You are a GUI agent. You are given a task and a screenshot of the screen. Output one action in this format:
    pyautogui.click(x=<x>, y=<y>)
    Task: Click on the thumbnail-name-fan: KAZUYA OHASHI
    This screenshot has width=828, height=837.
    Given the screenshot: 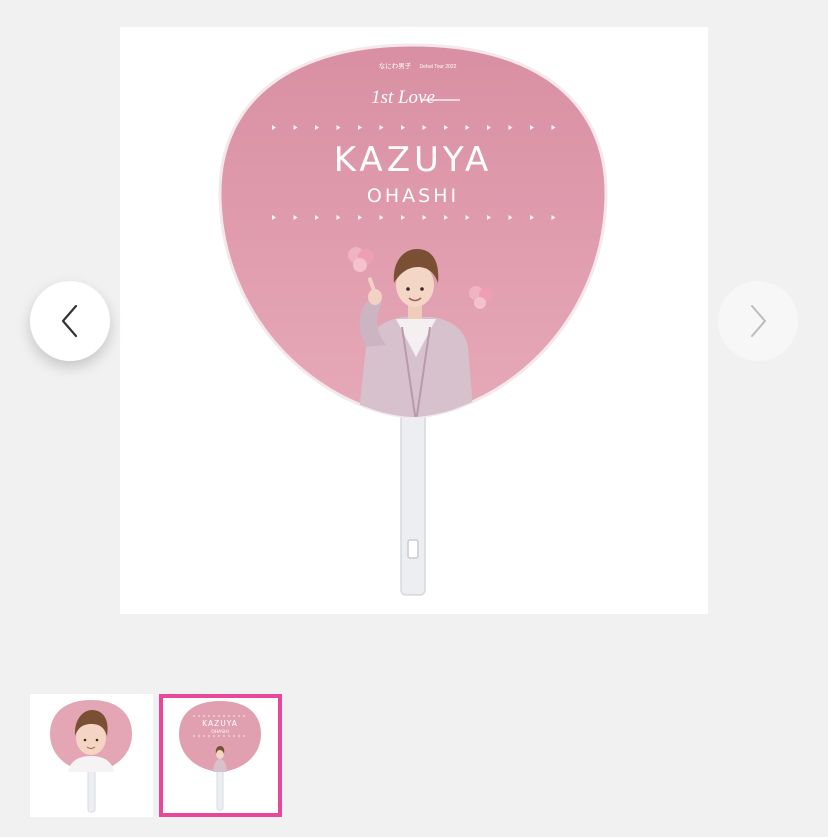 What is the action you would take?
    pyautogui.click(x=220, y=755)
    